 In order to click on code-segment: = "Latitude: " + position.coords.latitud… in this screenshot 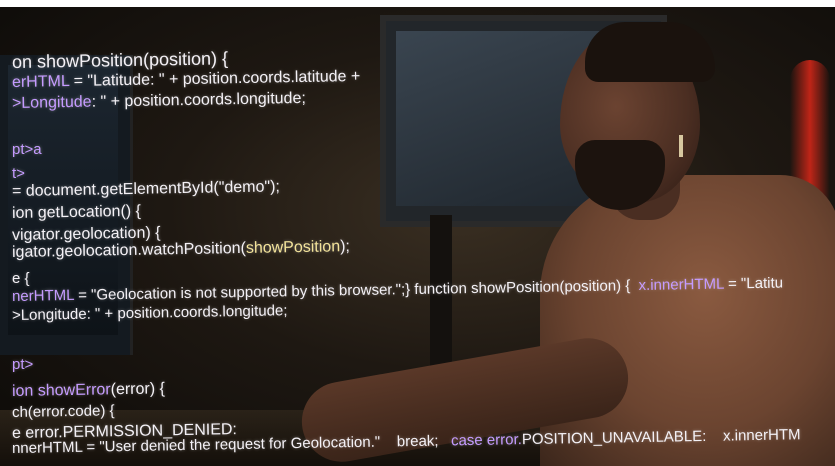, I will do `click(215, 79)`.